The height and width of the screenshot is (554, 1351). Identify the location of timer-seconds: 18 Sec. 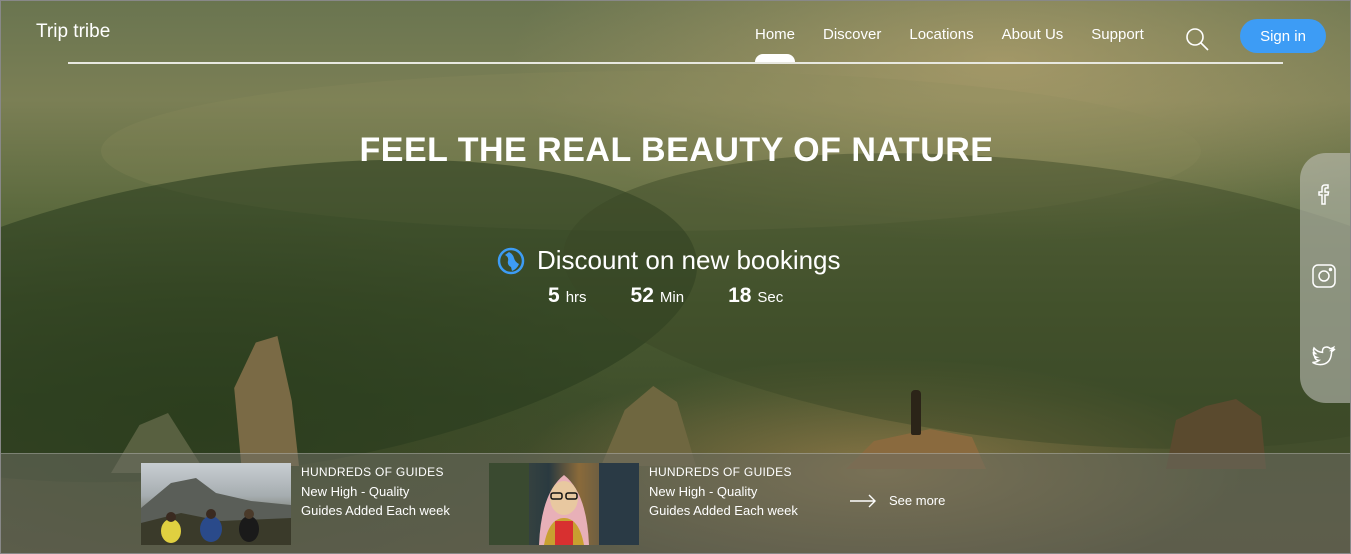
(755, 296).